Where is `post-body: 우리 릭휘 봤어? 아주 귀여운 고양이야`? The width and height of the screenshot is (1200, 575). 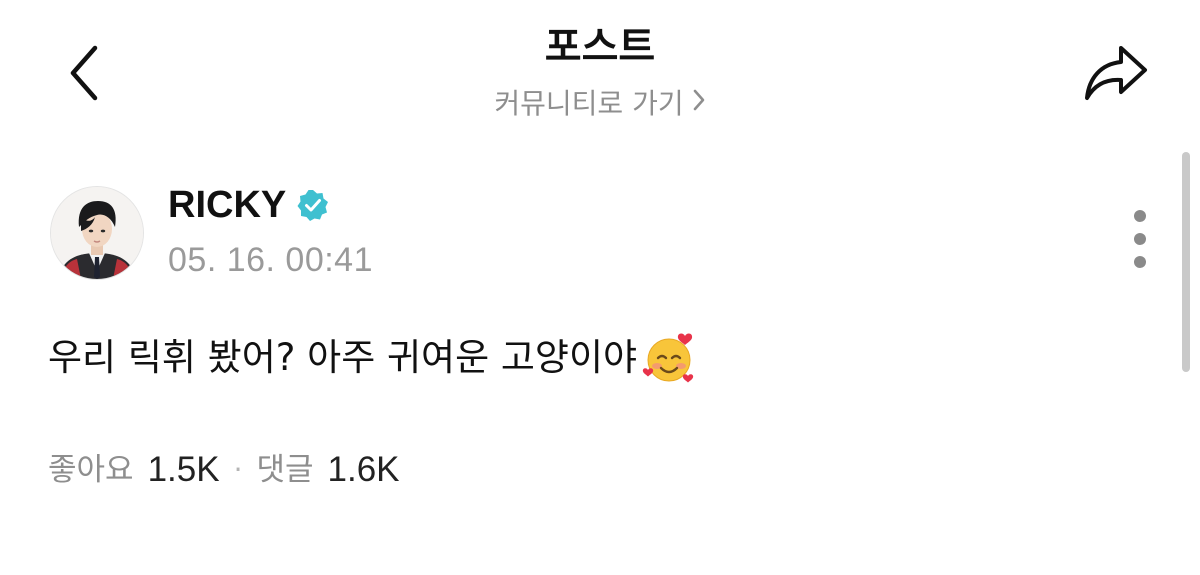 post-body: 우리 릭휘 봤어? 아주 귀여운 고양이야 is located at coordinates (372, 358).